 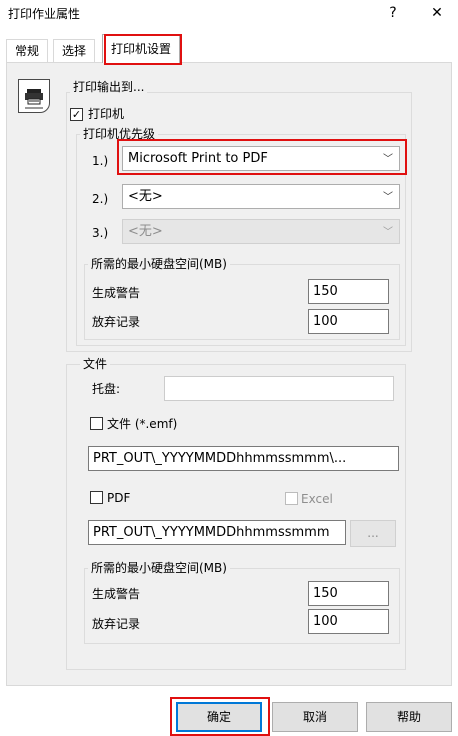 I want to click on printer-priority-3-value: <无>, so click(x=145, y=231).